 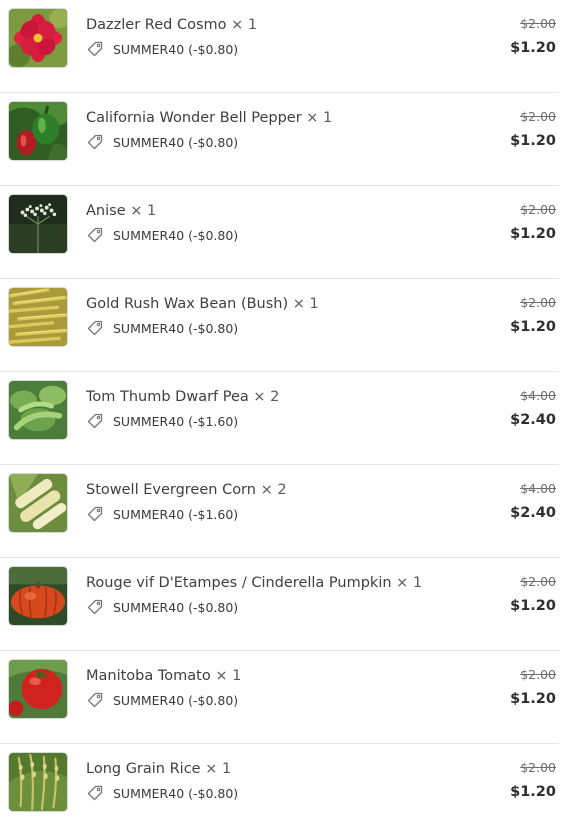 I want to click on item-title: Stowell Evergreen Corn × 2, so click(x=186, y=490).